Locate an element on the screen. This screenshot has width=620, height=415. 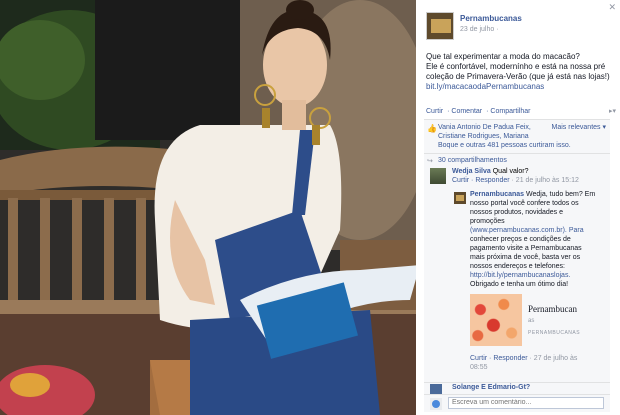
preview-brand: PERNAMBUCANAS is located at coordinates (554, 333).